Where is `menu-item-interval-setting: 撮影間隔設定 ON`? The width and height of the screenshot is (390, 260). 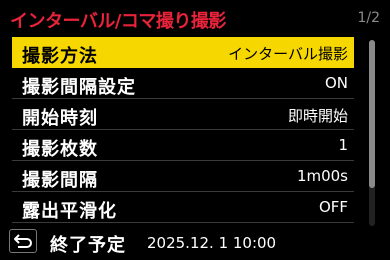
menu-item-interval-setting: 撮影間隔設定 ON is located at coordinates (183, 83).